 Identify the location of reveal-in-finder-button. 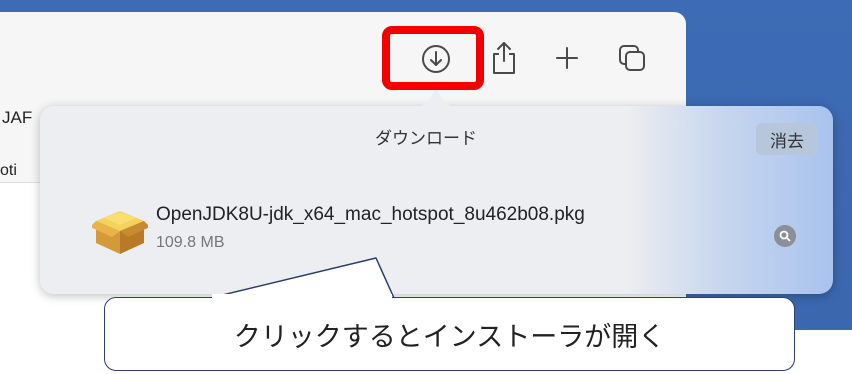
(785, 236).